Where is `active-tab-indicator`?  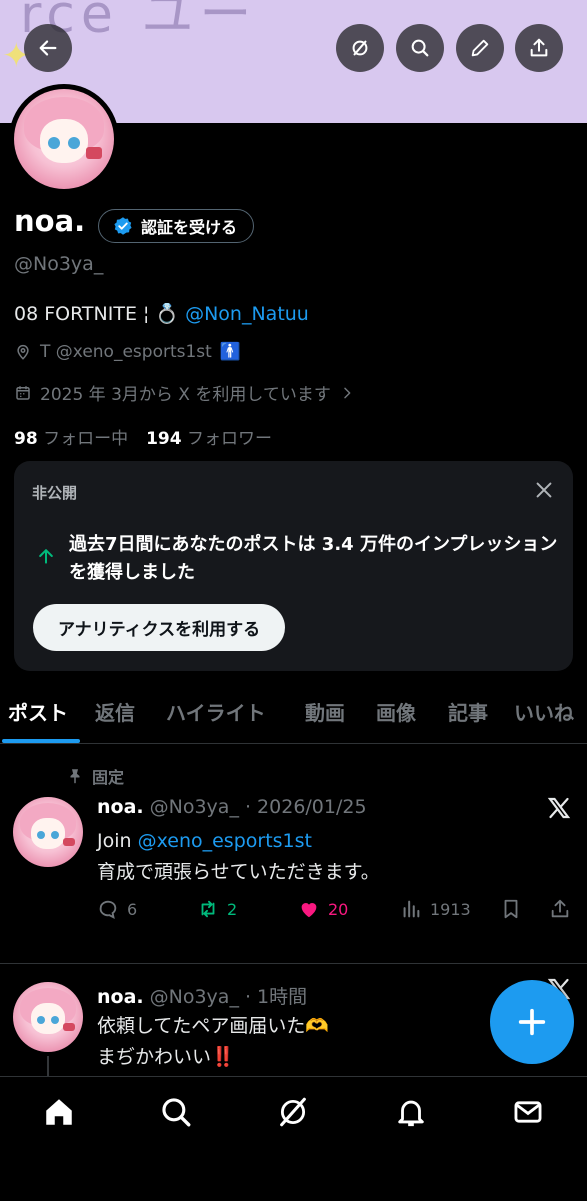
active-tab-indicator is located at coordinates (41, 741).